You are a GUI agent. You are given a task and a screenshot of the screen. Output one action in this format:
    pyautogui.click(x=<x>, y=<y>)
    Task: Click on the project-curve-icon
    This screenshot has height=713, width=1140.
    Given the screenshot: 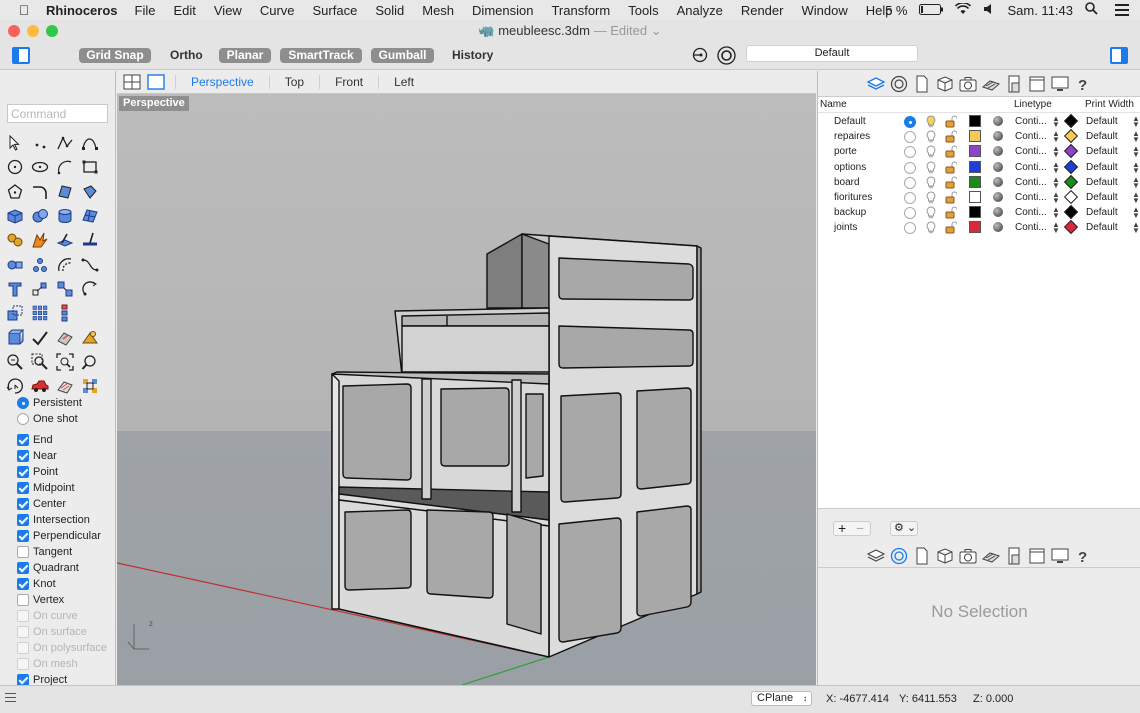 What is the action you would take?
    pyautogui.click(x=15, y=337)
    